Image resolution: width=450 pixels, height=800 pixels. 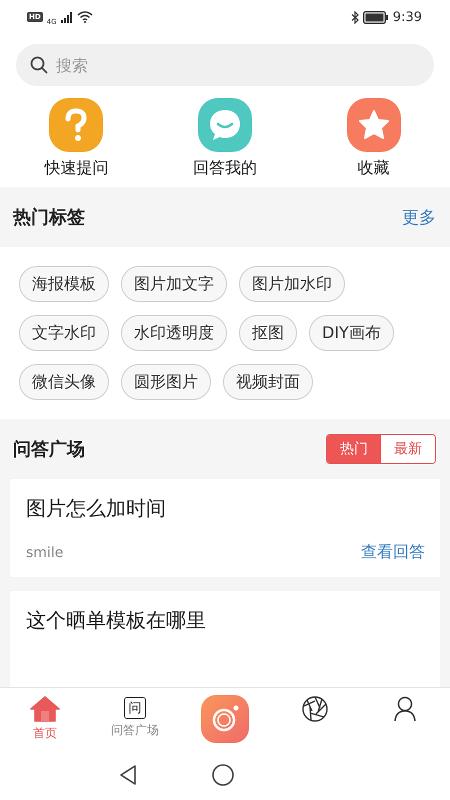 I want to click on aperture-icon, so click(x=315, y=709).